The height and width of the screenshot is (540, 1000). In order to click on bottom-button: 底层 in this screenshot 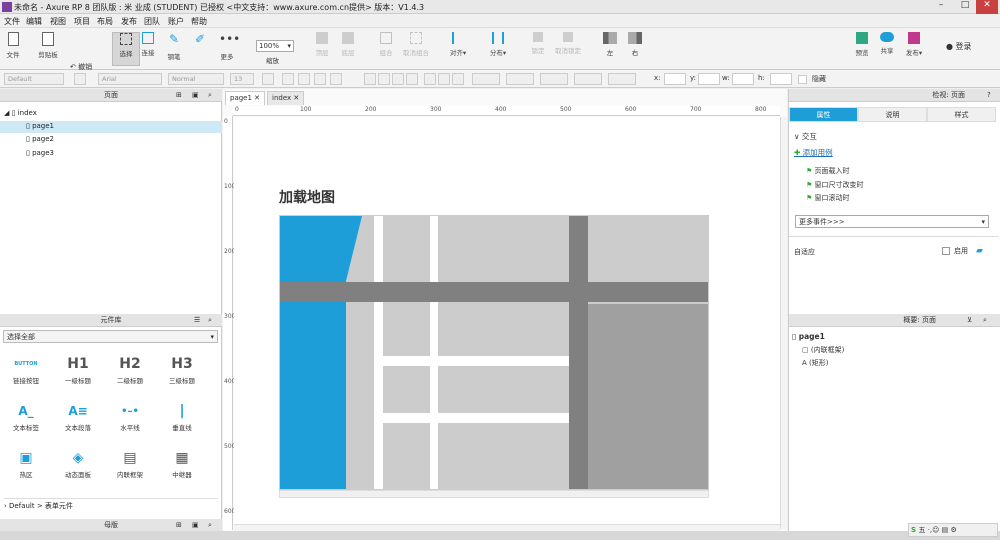, I will do `click(348, 49)`.